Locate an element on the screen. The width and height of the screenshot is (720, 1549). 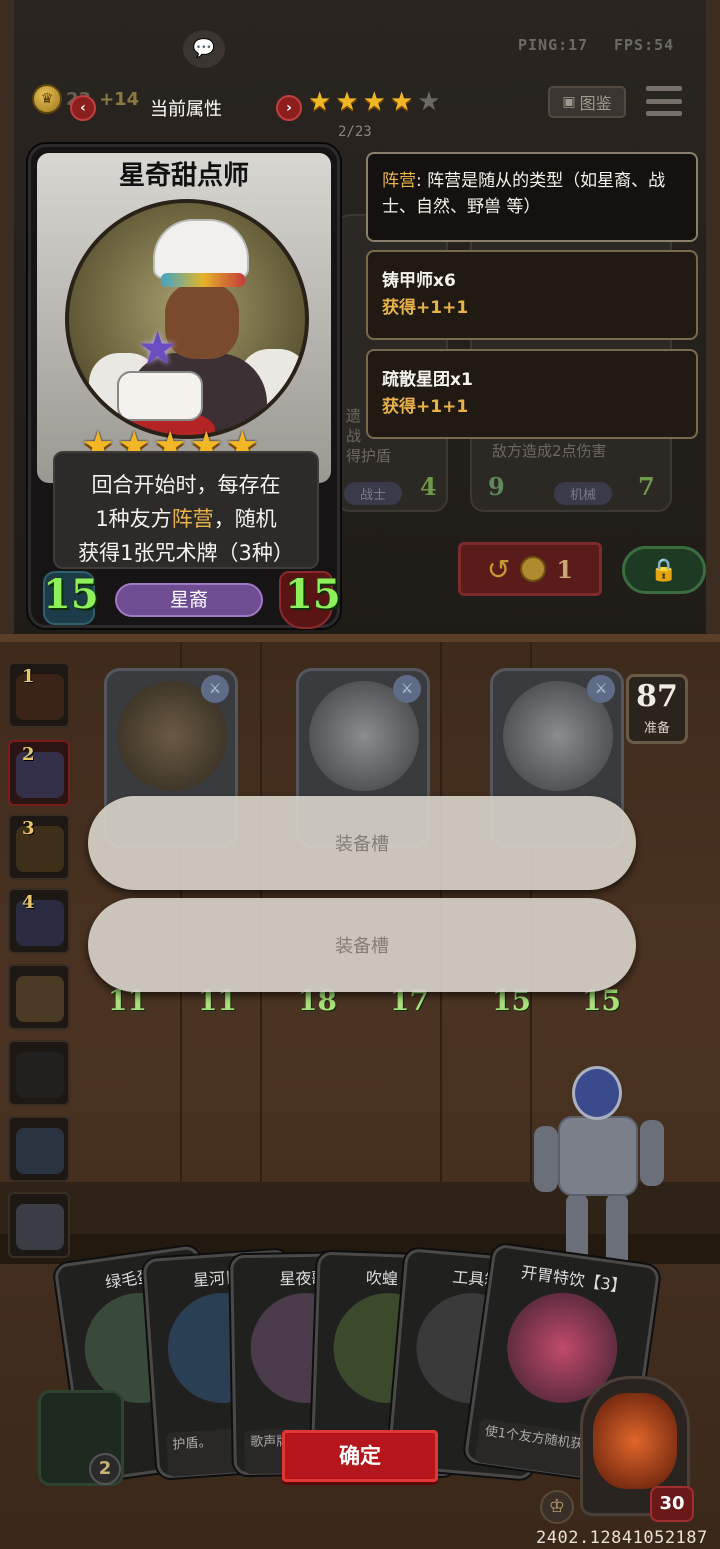
codex-button: ▣ 图鉴 is located at coordinates (587, 102).